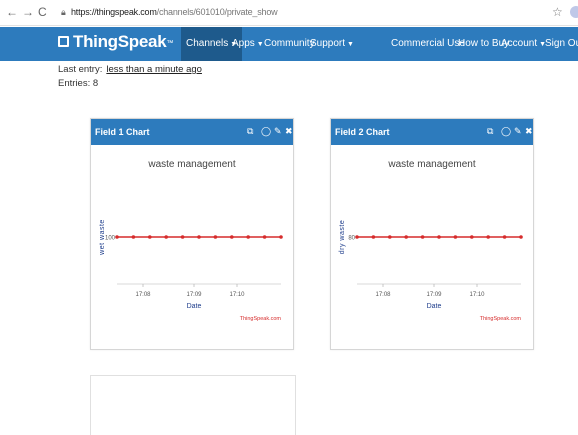  I want to click on thingspeak-logo-icon, so click(63, 41).